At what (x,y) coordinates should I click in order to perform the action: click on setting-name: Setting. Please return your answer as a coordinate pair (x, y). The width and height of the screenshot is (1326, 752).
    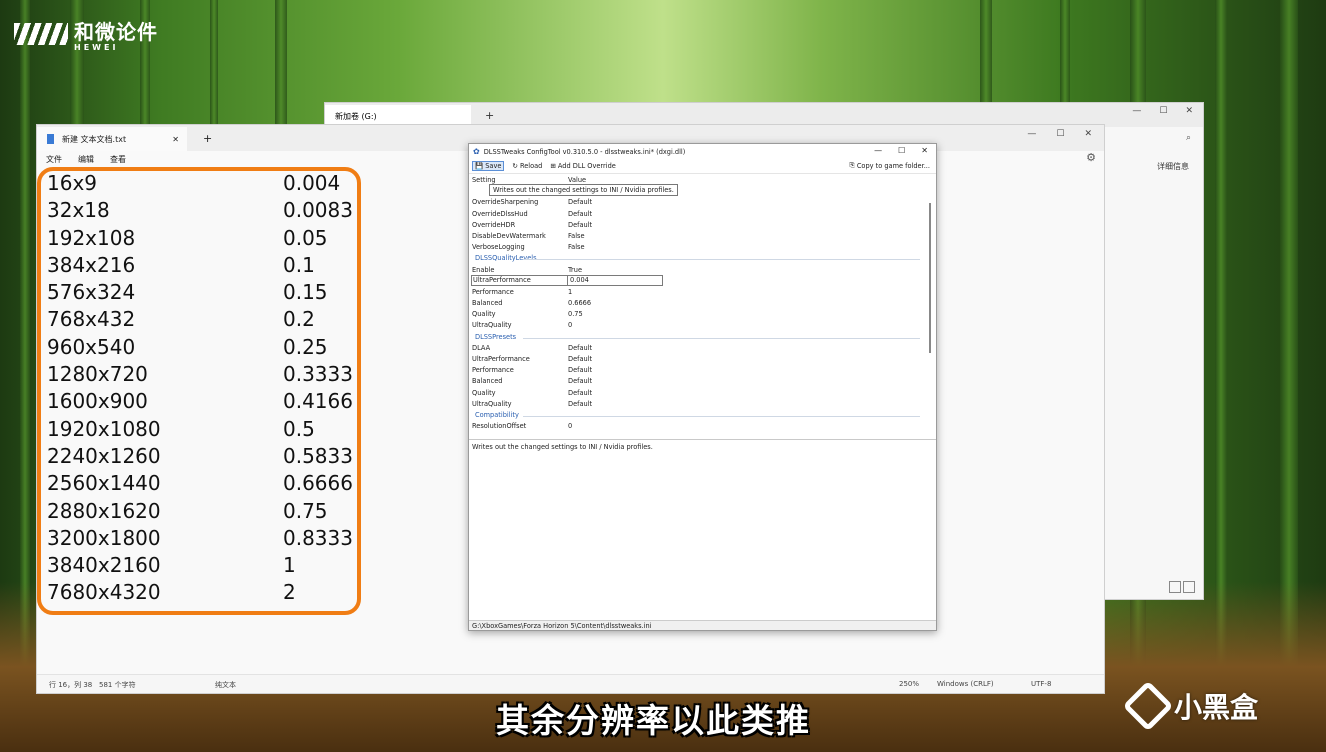
    Looking at the image, I should click on (484, 180).